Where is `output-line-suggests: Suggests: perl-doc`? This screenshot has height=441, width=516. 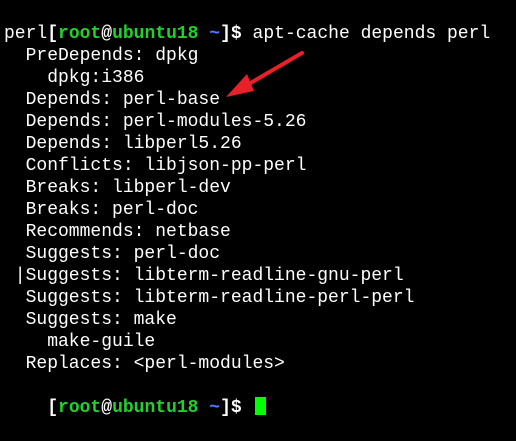
output-line-suggests: Suggests: perl-doc is located at coordinates (112, 254).